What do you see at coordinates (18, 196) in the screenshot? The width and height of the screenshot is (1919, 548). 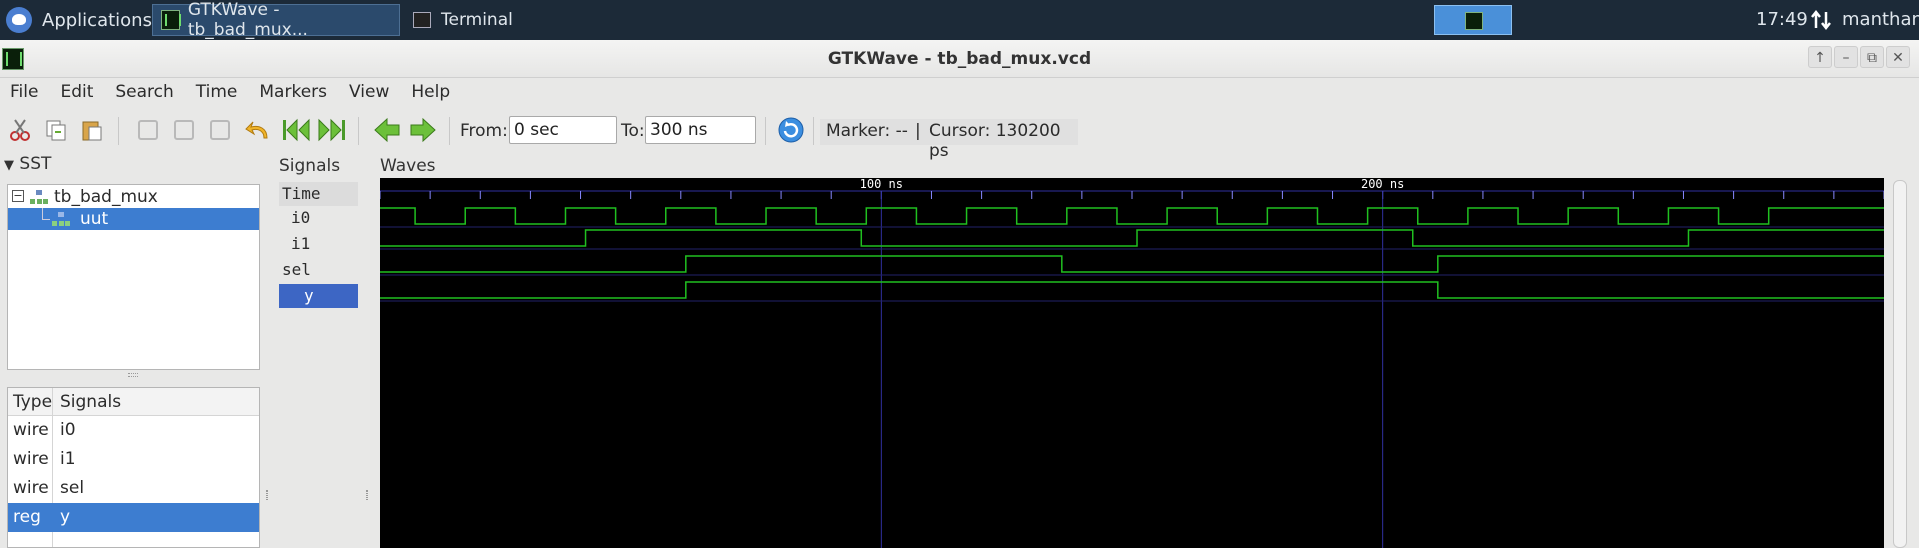 I see `tree-expander-icon: −` at bounding box center [18, 196].